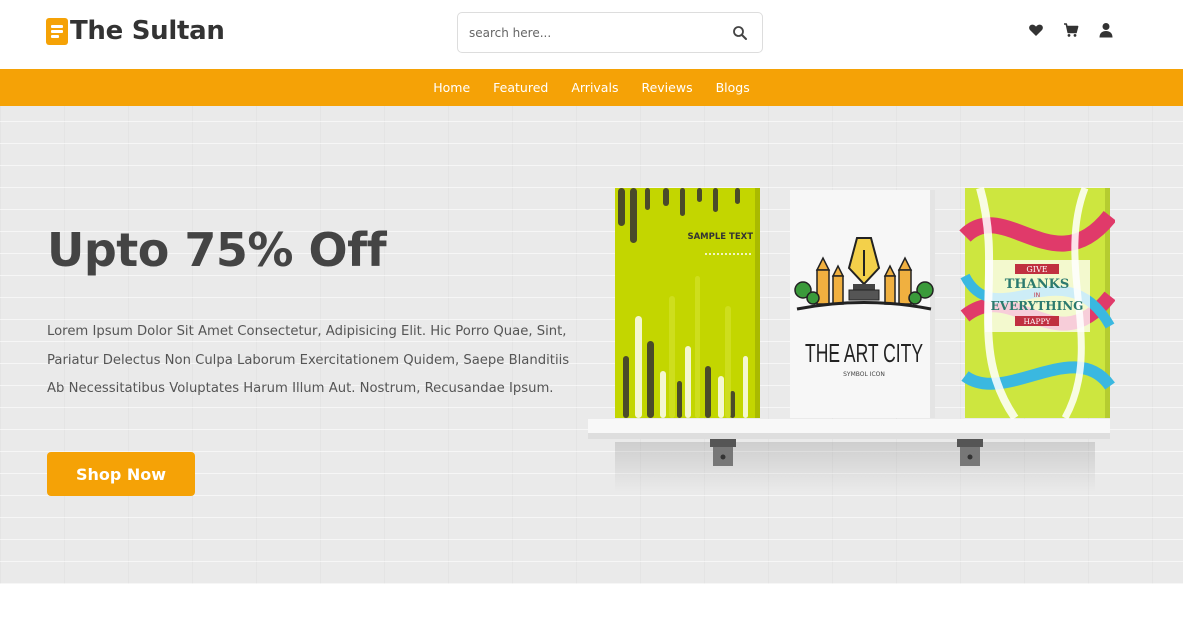 Image resolution: width=1183 pixels, height=623 pixels. I want to click on nav-arrivals: Arrivals, so click(594, 87).